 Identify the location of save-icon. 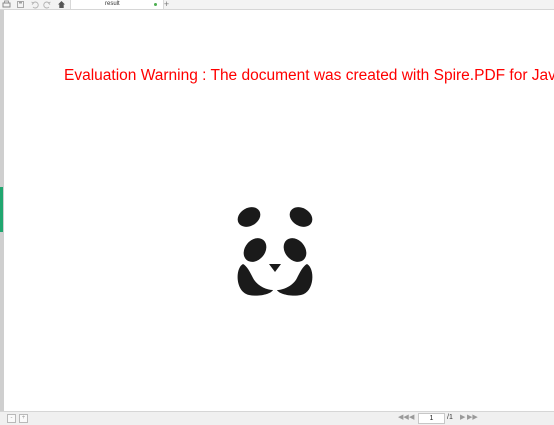
(20, 4).